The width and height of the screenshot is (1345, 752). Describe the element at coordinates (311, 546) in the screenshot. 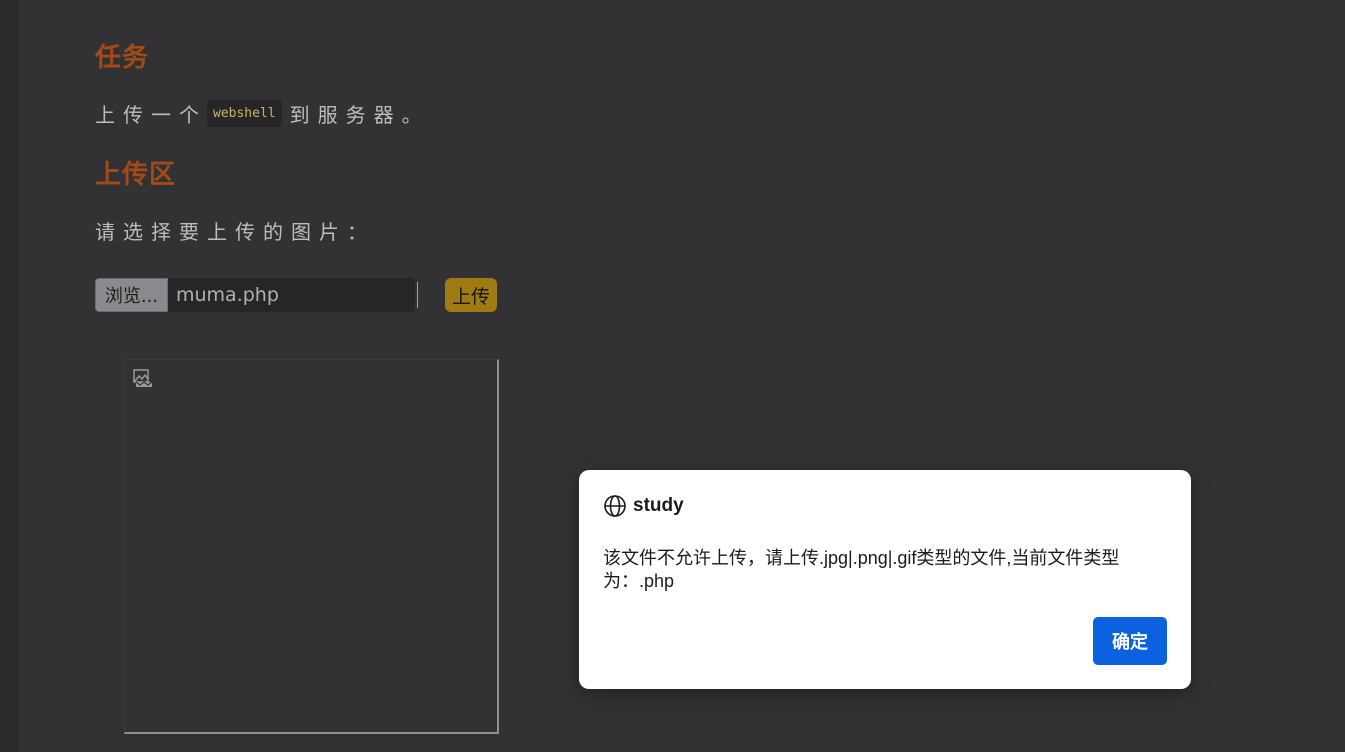

I see `image-preview-box` at that location.